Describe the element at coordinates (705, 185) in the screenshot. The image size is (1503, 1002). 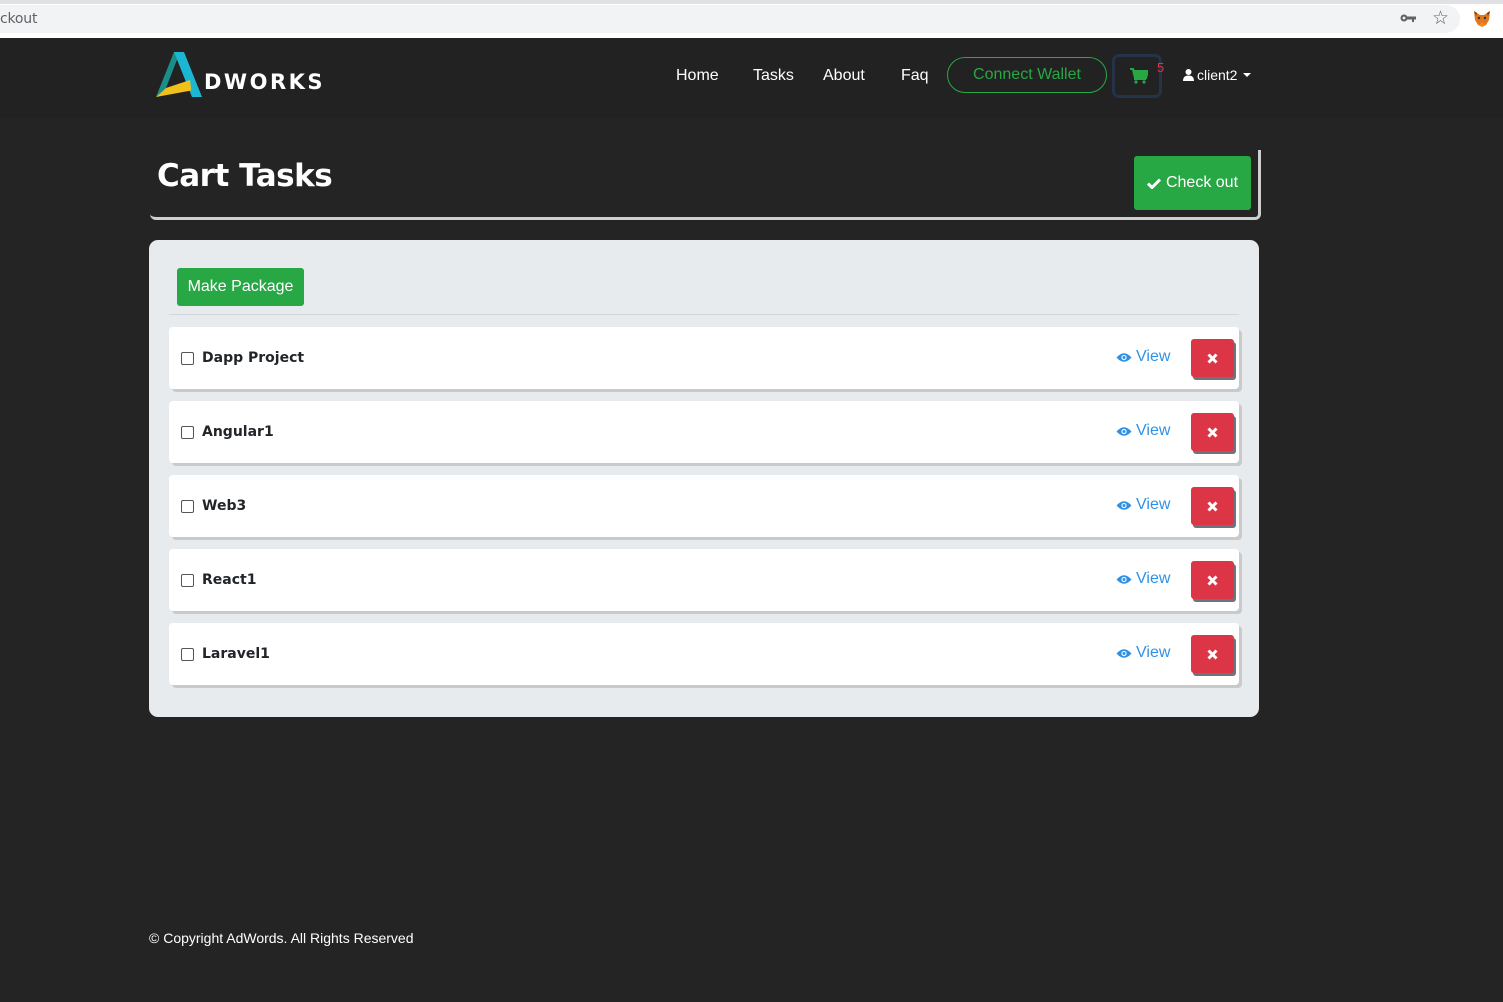
I see `page-header: Cart Tasks Check out` at that location.